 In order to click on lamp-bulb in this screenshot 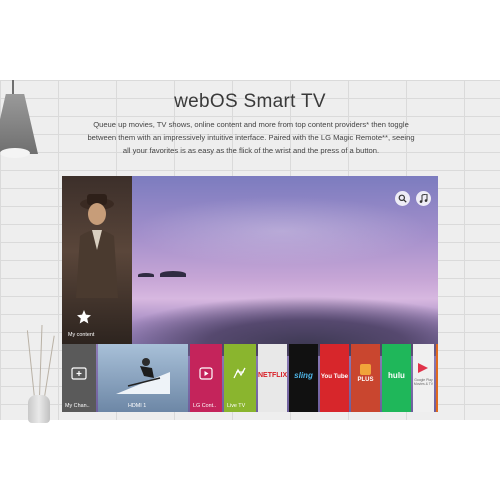, I will do `click(15, 153)`.